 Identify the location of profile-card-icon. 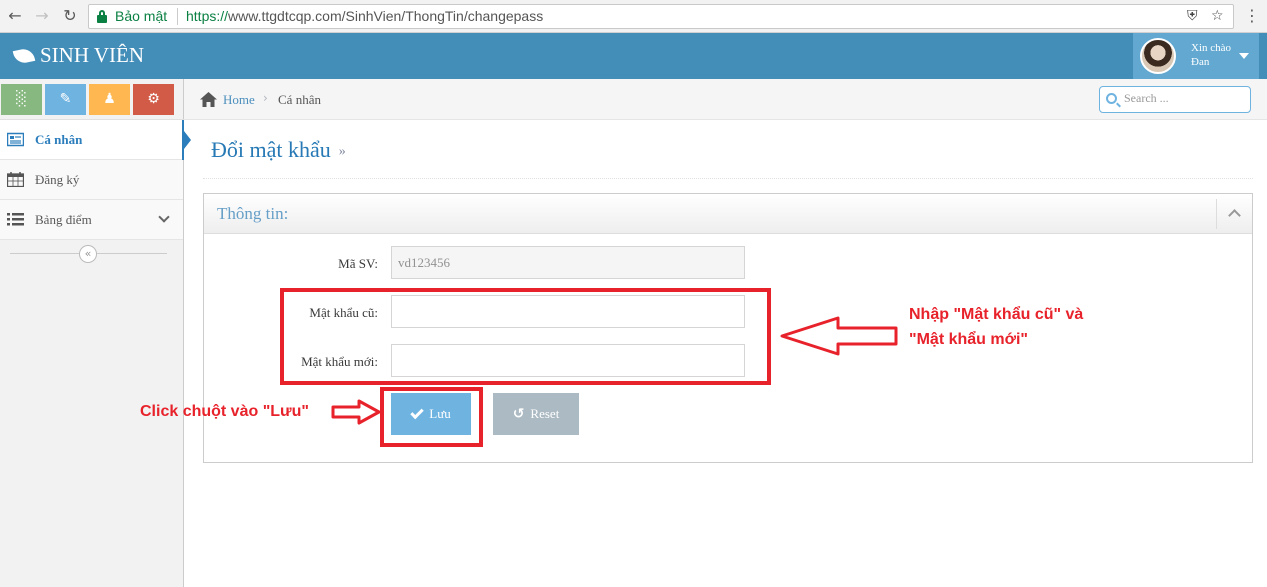
(15, 139).